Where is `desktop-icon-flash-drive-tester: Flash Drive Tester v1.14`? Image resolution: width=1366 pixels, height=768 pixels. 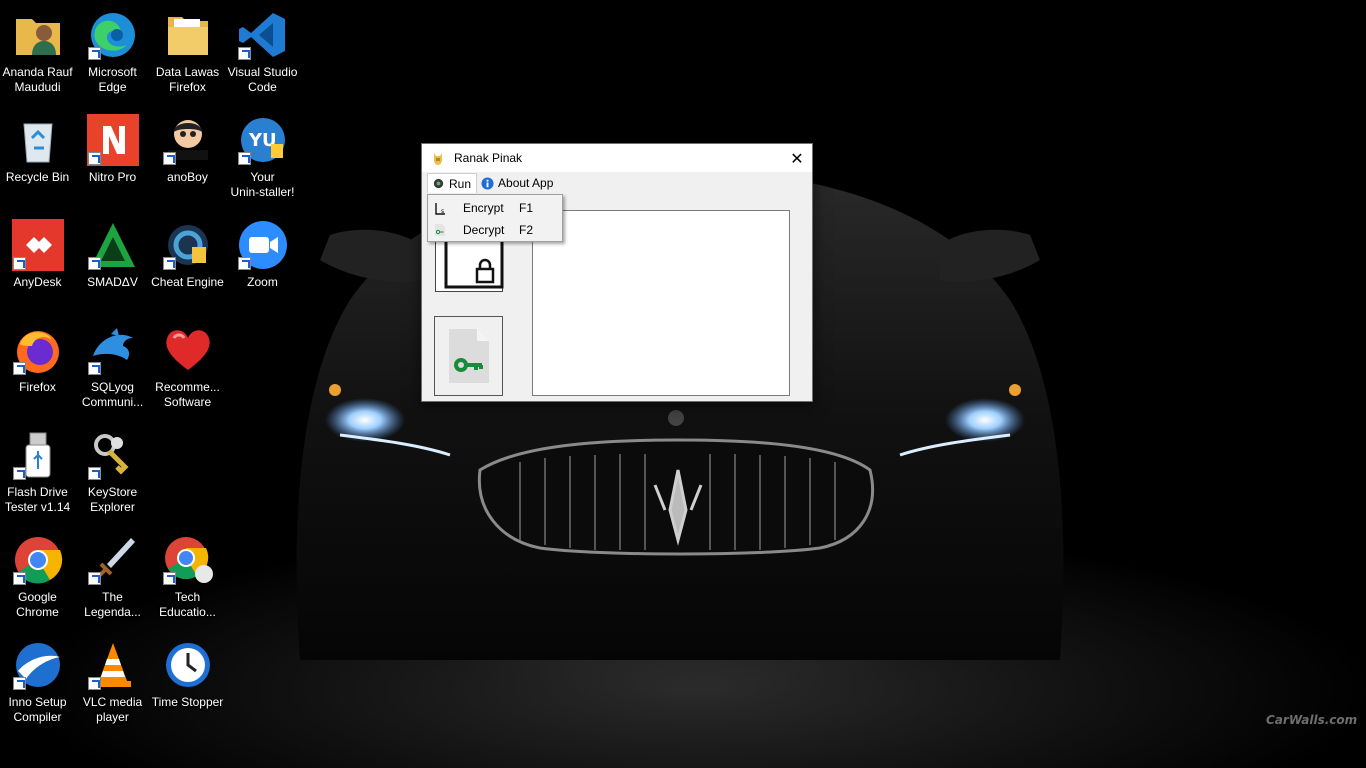
desktop-icon-flash-drive-tester: Flash Drive Tester v1.14 is located at coordinates (37, 478).